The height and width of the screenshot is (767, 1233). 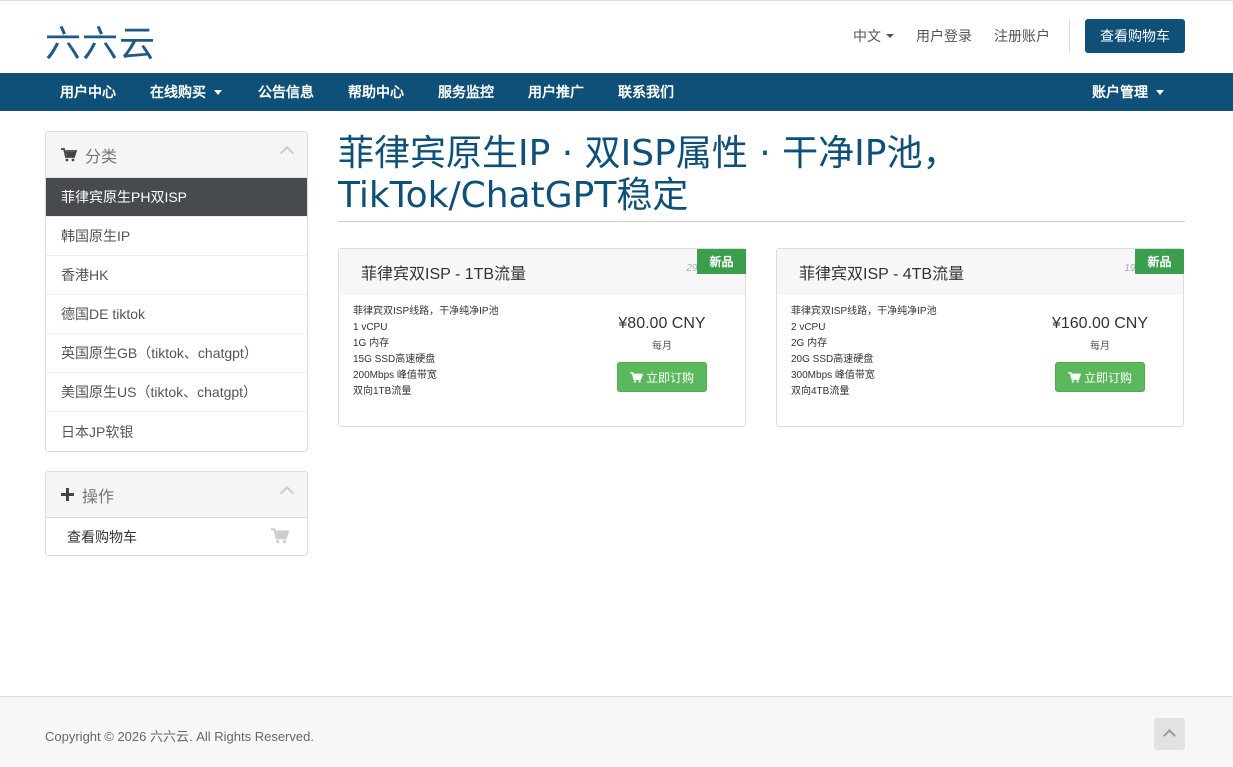 What do you see at coordinates (1135, 36) in the screenshot?
I see `view-cart-button: 查看购物车` at bounding box center [1135, 36].